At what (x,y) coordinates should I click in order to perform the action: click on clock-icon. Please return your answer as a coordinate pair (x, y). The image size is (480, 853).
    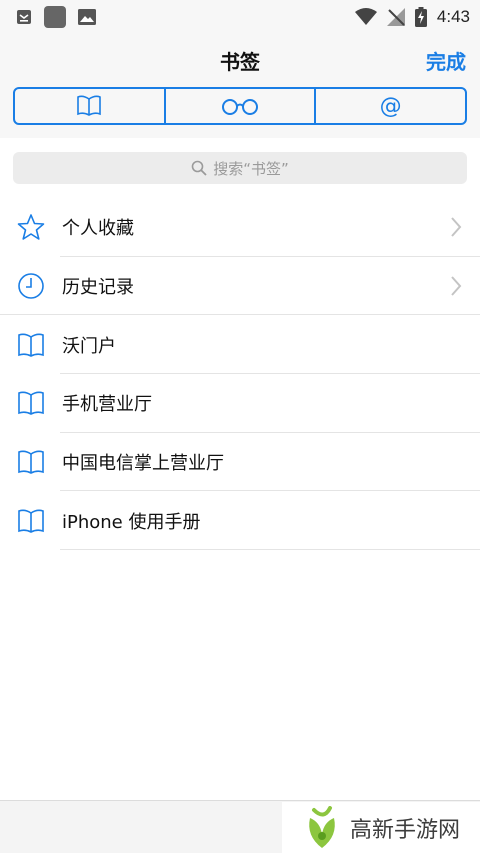
    Looking at the image, I should click on (31, 286).